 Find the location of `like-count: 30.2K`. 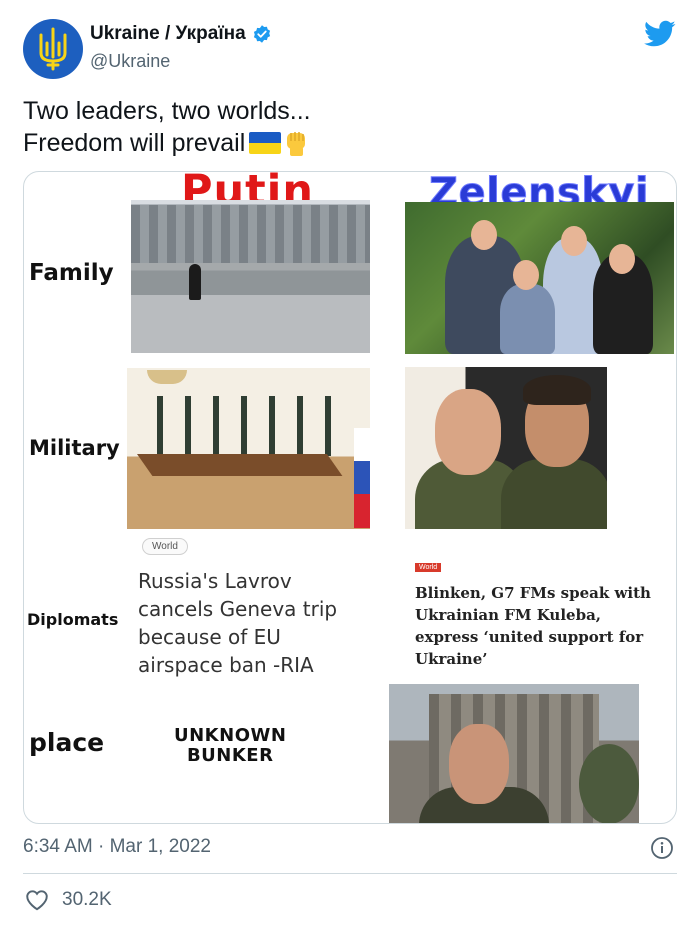

like-count: 30.2K is located at coordinates (87, 899).